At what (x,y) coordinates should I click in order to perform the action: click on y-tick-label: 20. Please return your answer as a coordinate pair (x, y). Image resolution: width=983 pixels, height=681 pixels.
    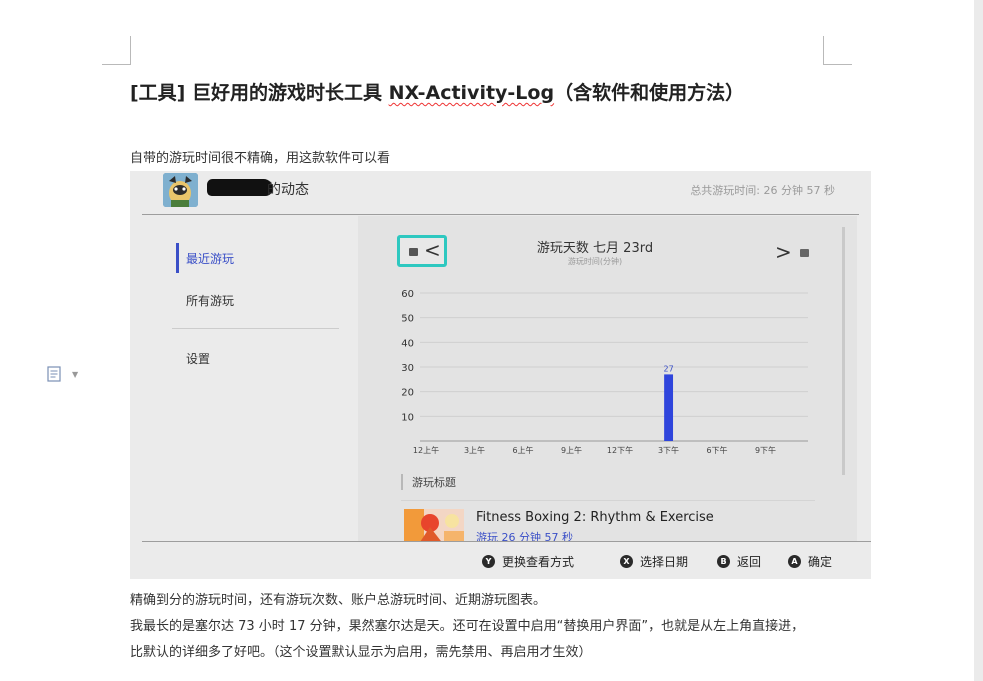
    Looking at the image, I should click on (407, 393).